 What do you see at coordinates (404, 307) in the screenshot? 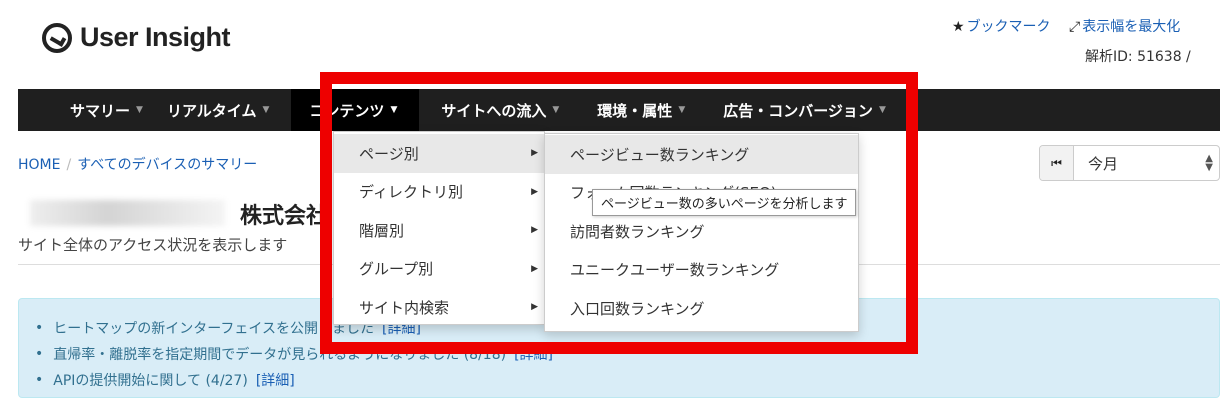
I see `menu-item-label: サイト内検索` at bounding box center [404, 307].